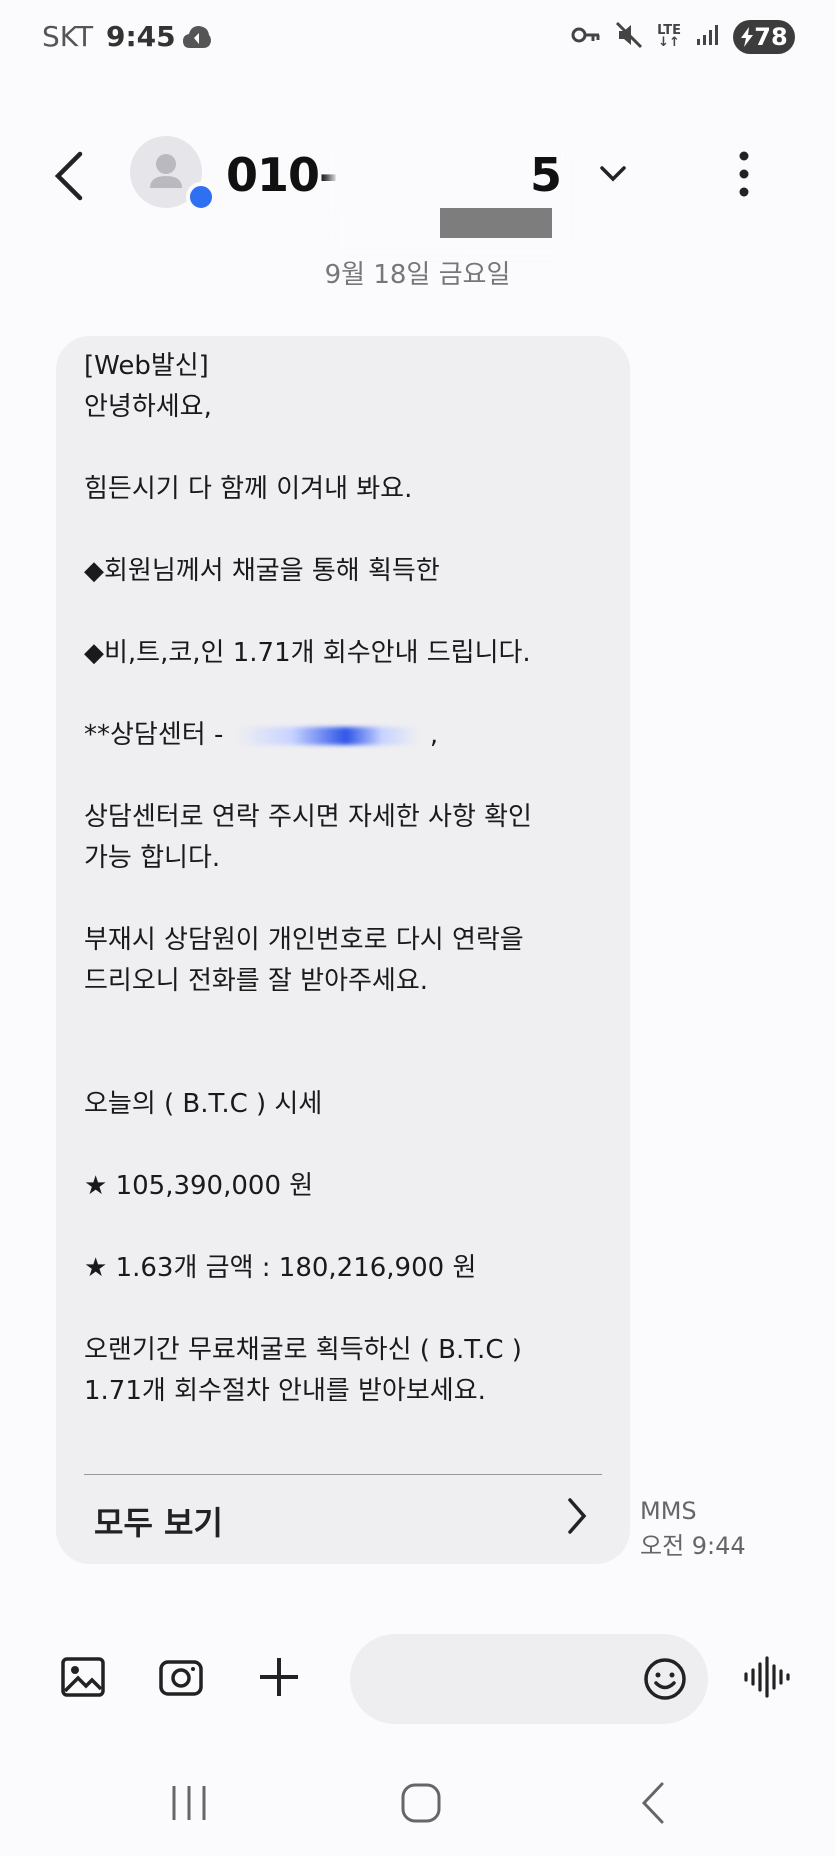  I want to click on system-nav-bar, so click(417, 1806).